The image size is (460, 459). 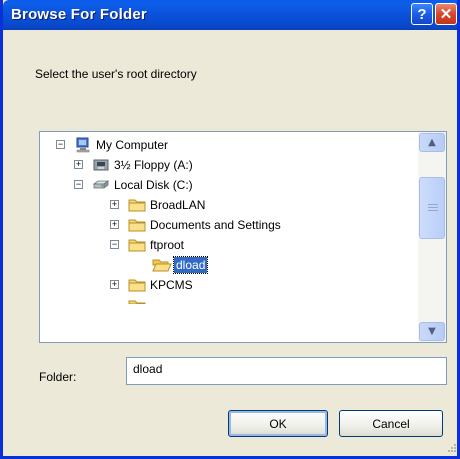 I want to click on tree-item-floppy: + 3½ Floppy (A:), so click(x=229, y=165).